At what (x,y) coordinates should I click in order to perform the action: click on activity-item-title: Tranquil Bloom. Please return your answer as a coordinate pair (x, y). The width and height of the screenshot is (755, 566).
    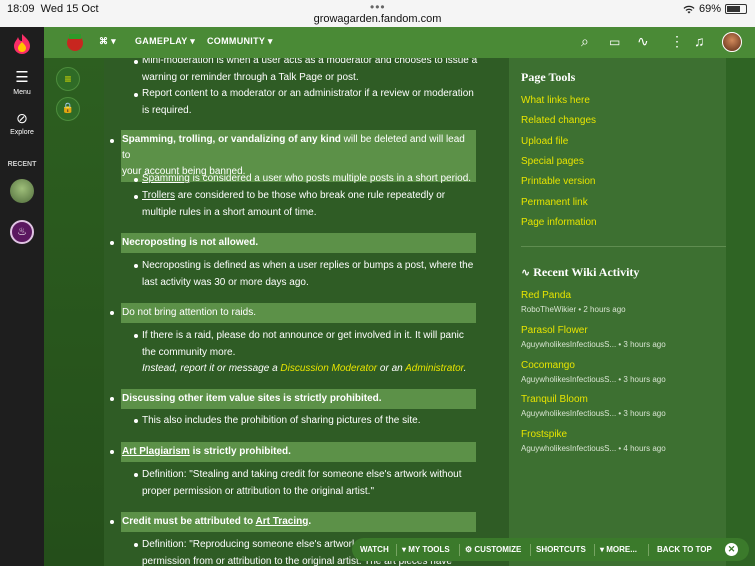
    Looking at the image, I should click on (554, 399).